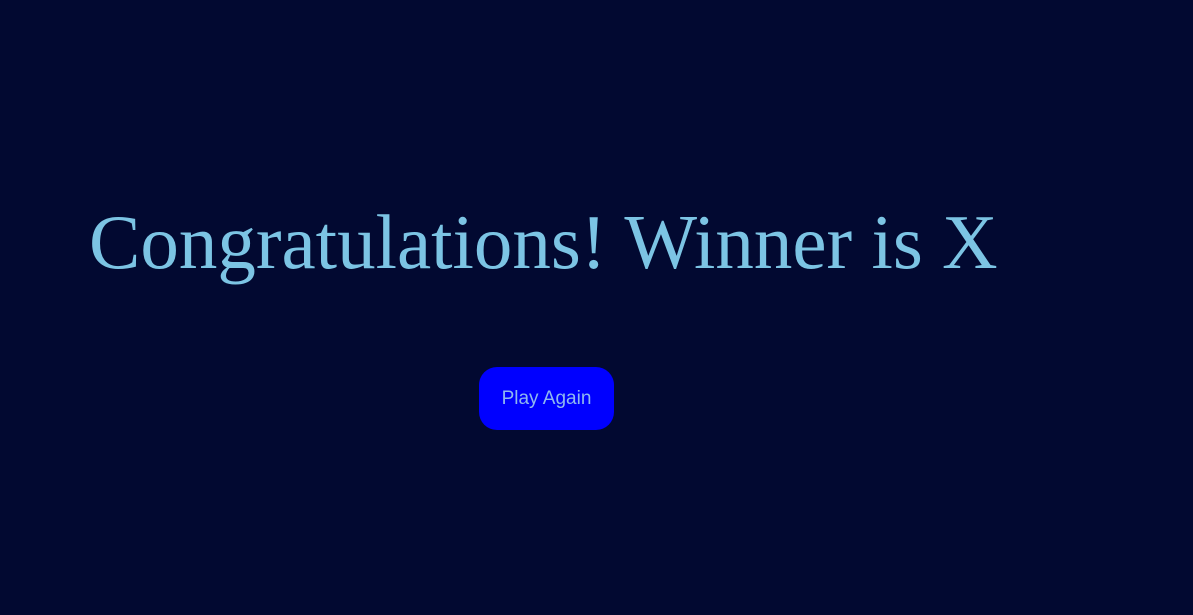 This screenshot has height=615, width=1193. I want to click on winner-message: Congratulations! Winner is X, so click(543, 242).